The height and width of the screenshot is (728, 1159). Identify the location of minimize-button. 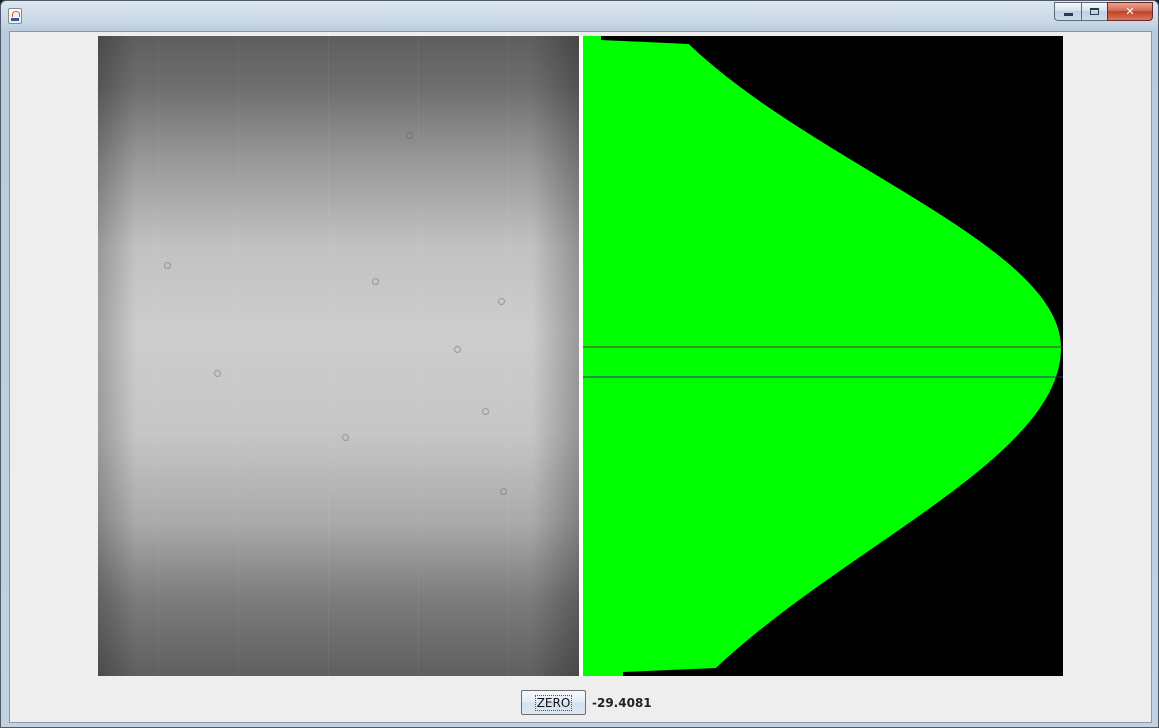
(1067, 11).